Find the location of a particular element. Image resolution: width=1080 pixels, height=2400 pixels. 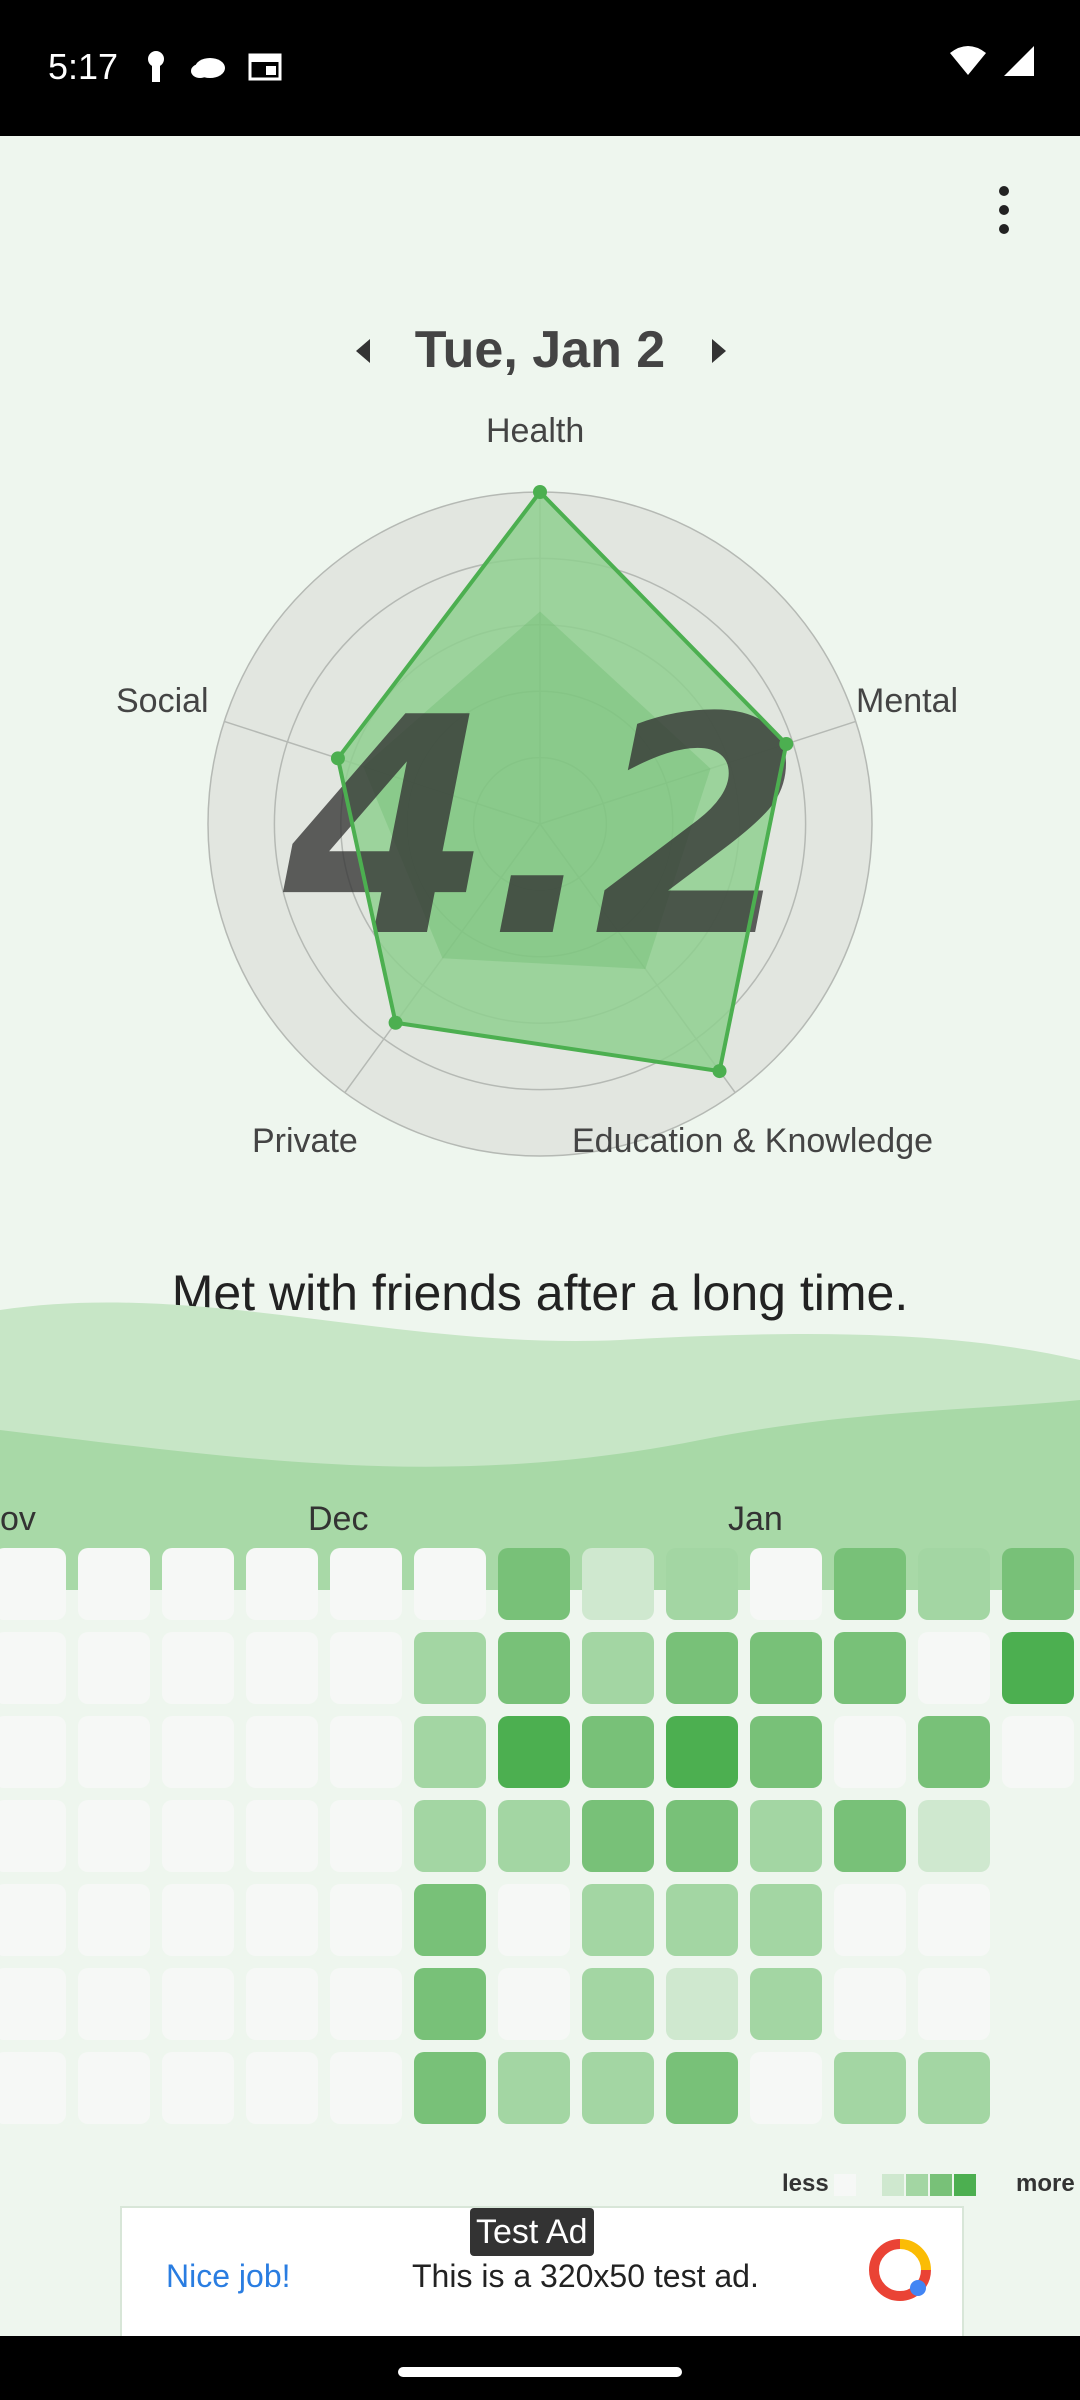

date-navigator: Tue, Jan 2 is located at coordinates (540, 351).